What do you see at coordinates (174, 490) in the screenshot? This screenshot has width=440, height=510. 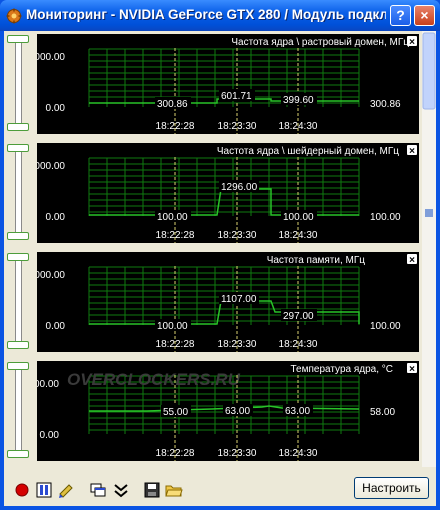 I see `open-folder-icon` at bounding box center [174, 490].